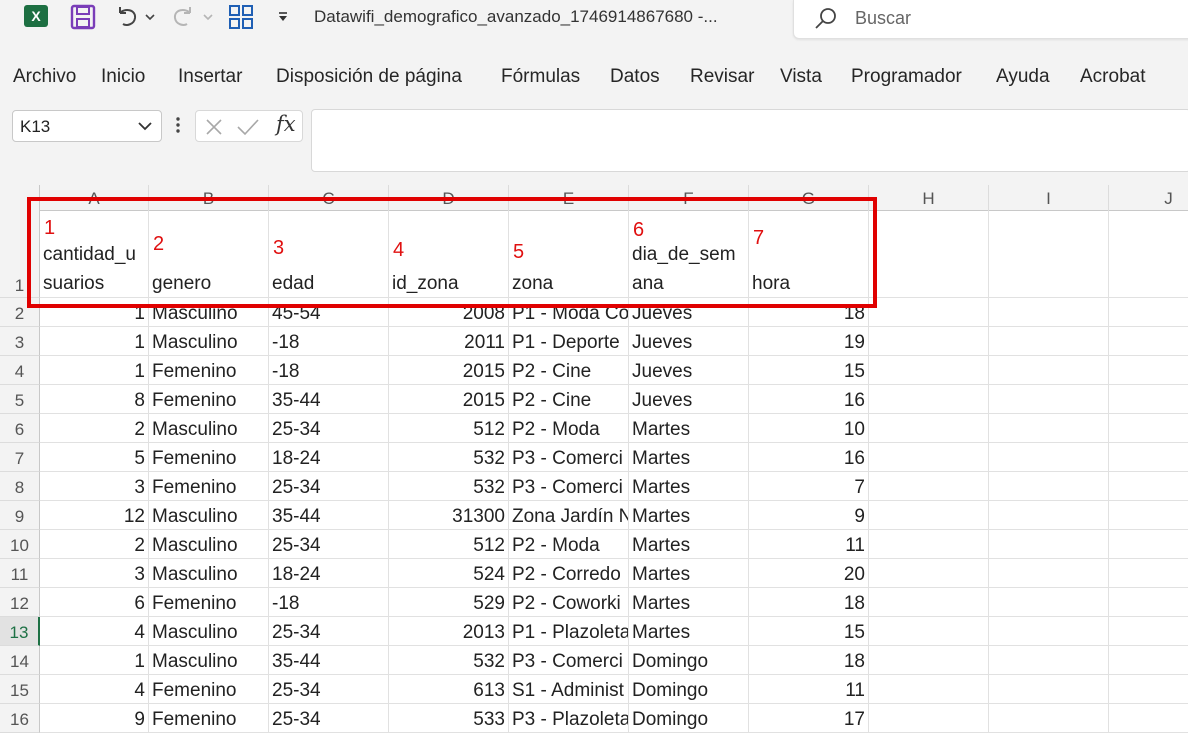  Describe the element at coordinates (569, 254) in the screenshot. I see `header-cell: 5 zona` at that location.